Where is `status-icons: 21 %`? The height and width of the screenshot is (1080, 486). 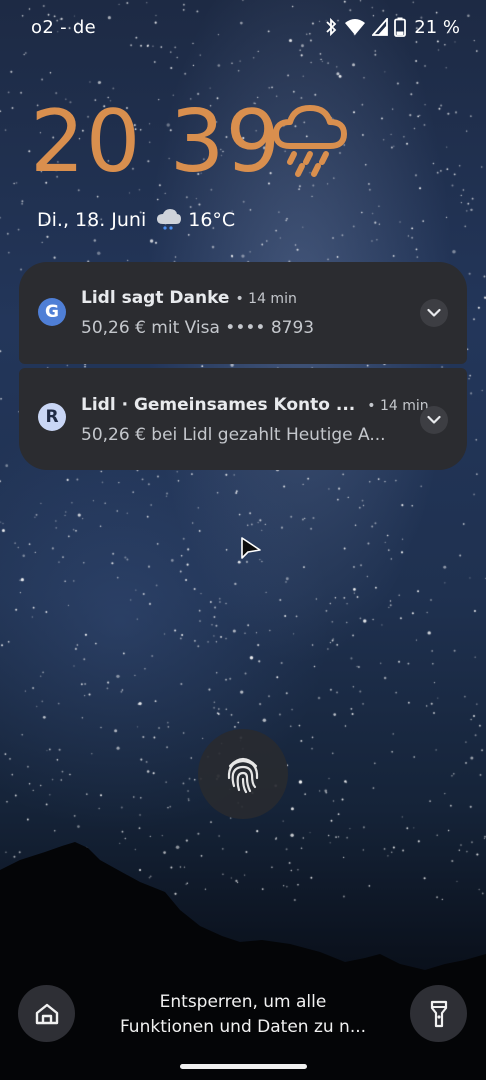 status-icons: 21 % is located at coordinates (392, 27).